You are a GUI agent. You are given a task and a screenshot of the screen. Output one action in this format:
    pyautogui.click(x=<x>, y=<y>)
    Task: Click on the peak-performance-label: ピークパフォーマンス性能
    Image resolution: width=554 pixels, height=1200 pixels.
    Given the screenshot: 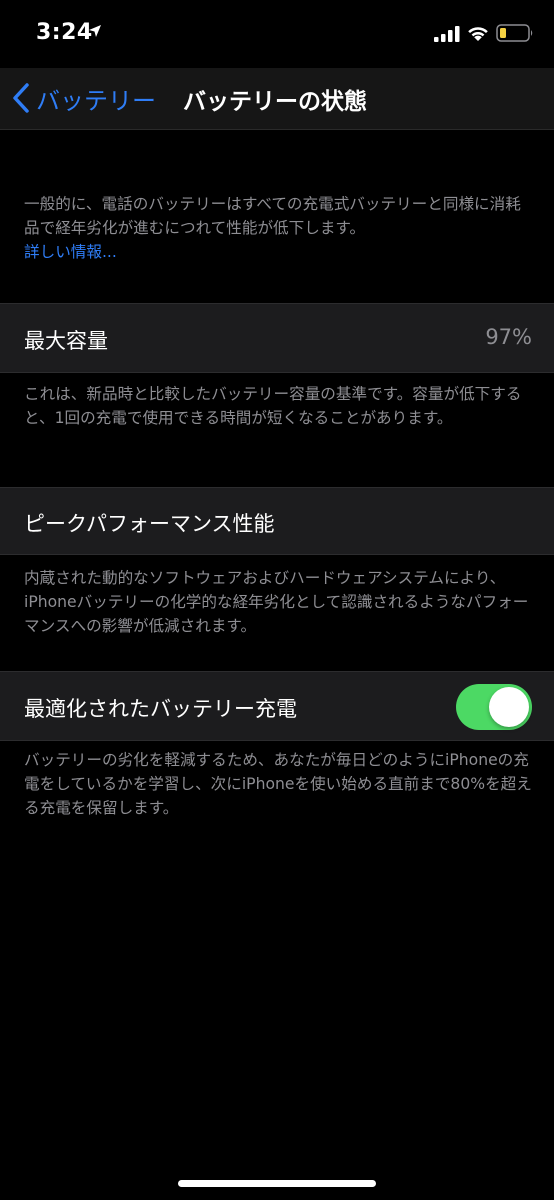 What is the action you would take?
    pyautogui.click(x=149, y=524)
    